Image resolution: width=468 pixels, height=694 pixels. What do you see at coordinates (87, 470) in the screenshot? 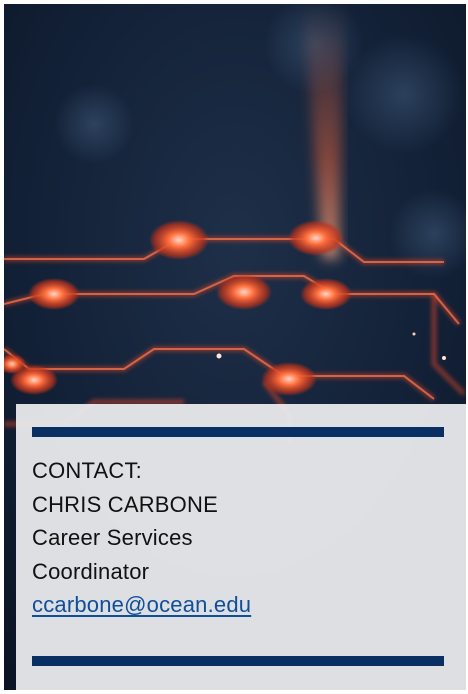
I see `contact-heading: CONTACT:` at bounding box center [87, 470].